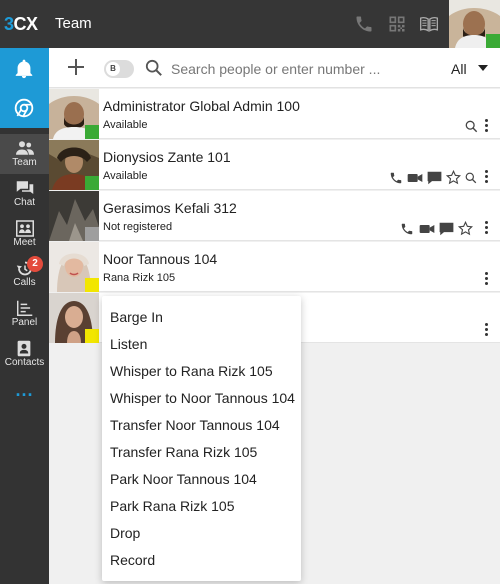 The width and height of the screenshot is (500, 584). Describe the element at coordinates (183, 452) in the screenshot. I see `menu-item-transfer-rana: Transfer Rana Rizk 105` at that location.